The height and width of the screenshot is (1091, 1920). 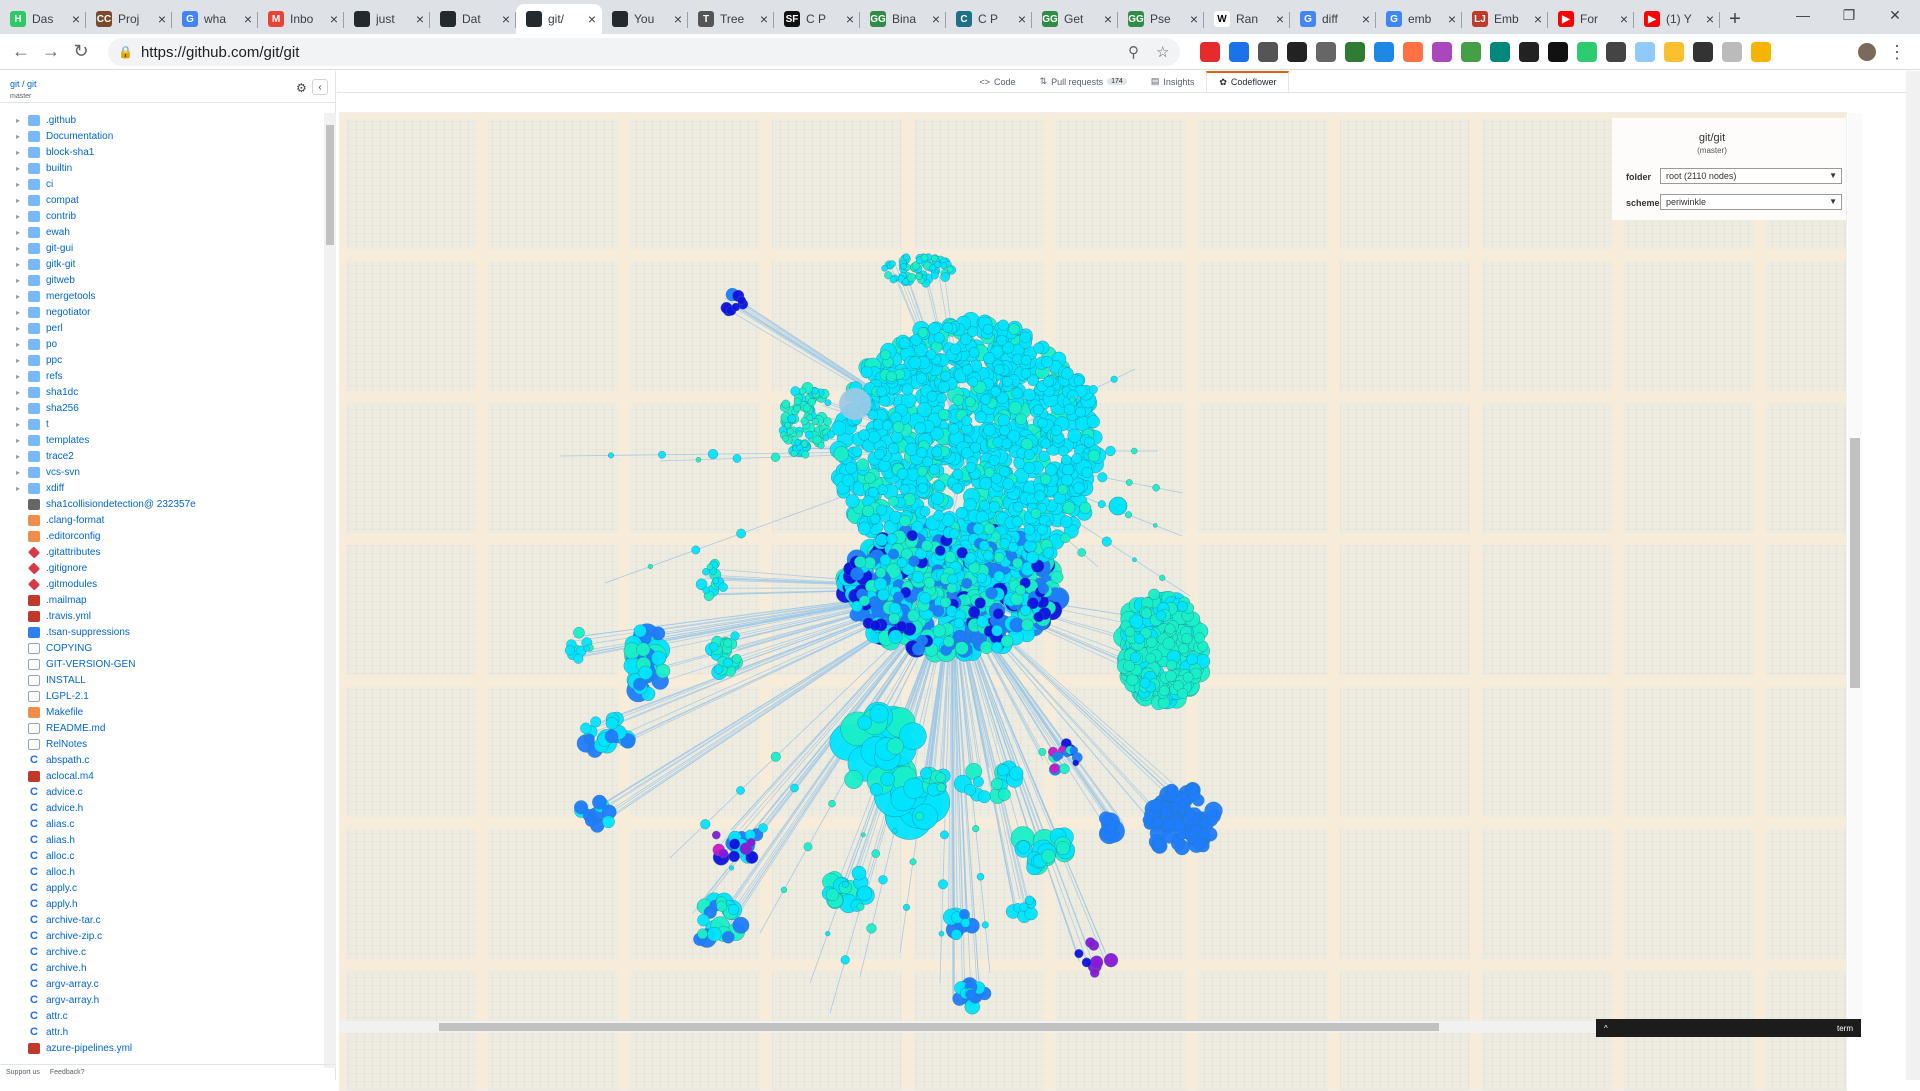 What do you see at coordinates (161, 920) in the screenshot?
I see `tree-file: Carchive-tar.c` at bounding box center [161, 920].